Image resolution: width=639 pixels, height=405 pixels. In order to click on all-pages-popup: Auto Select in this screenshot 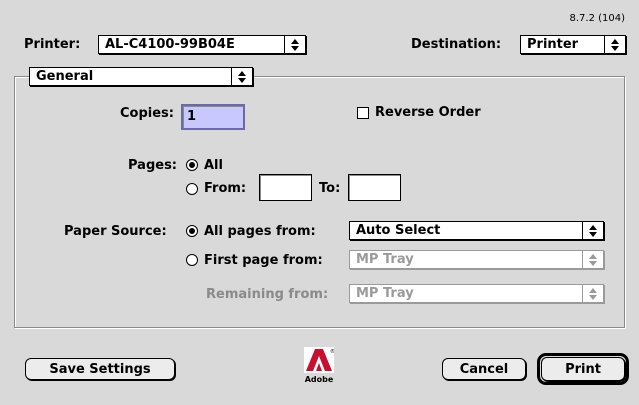, I will do `click(476, 230)`.